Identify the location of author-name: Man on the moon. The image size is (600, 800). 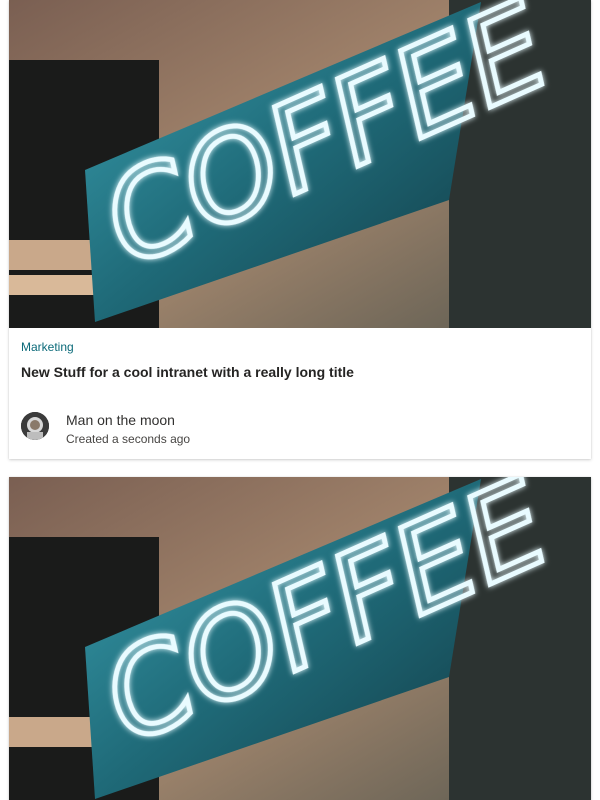
(120, 420).